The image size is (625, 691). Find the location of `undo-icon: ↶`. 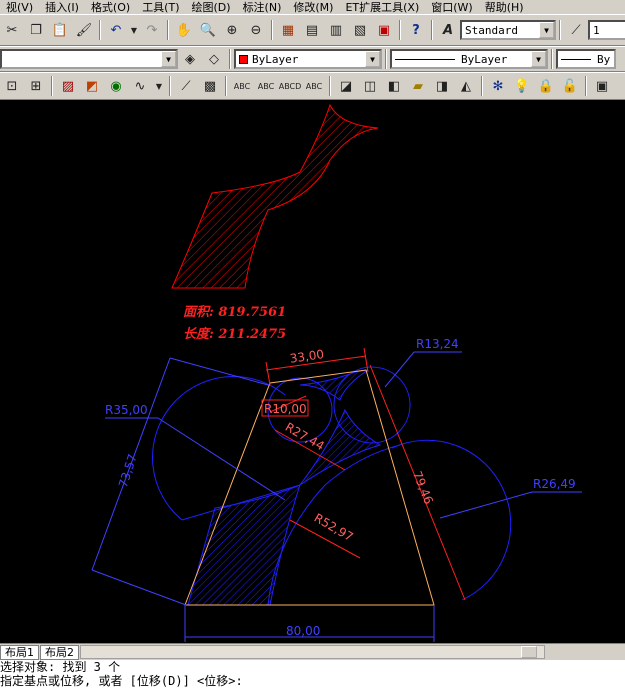

undo-icon: ↶ is located at coordinates (116, 30).